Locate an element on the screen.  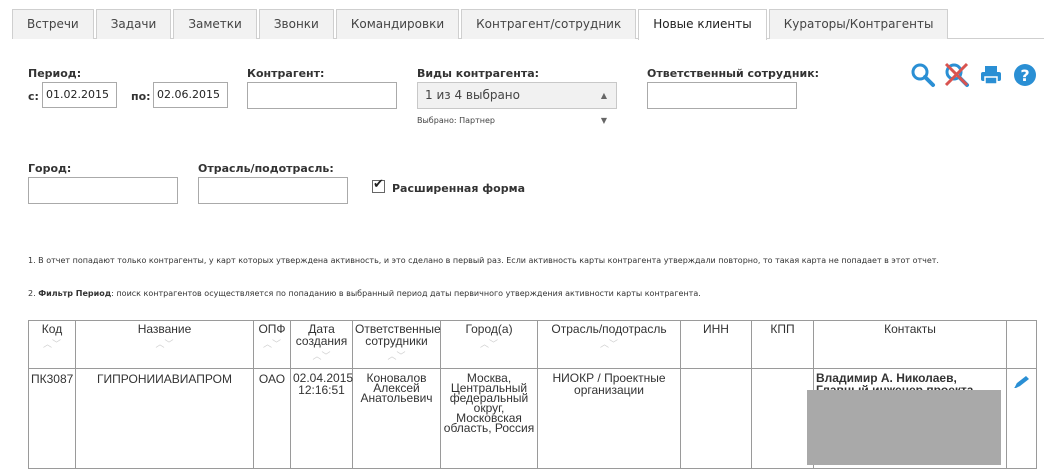
industry-input is located at coordinates (273, 190).